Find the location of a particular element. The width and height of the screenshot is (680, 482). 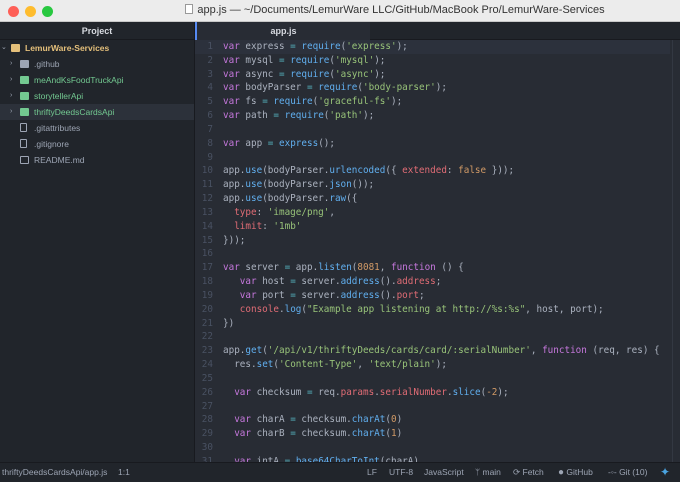

fetch-button: ⟳ Fetch is located at coordinates (528, 472).